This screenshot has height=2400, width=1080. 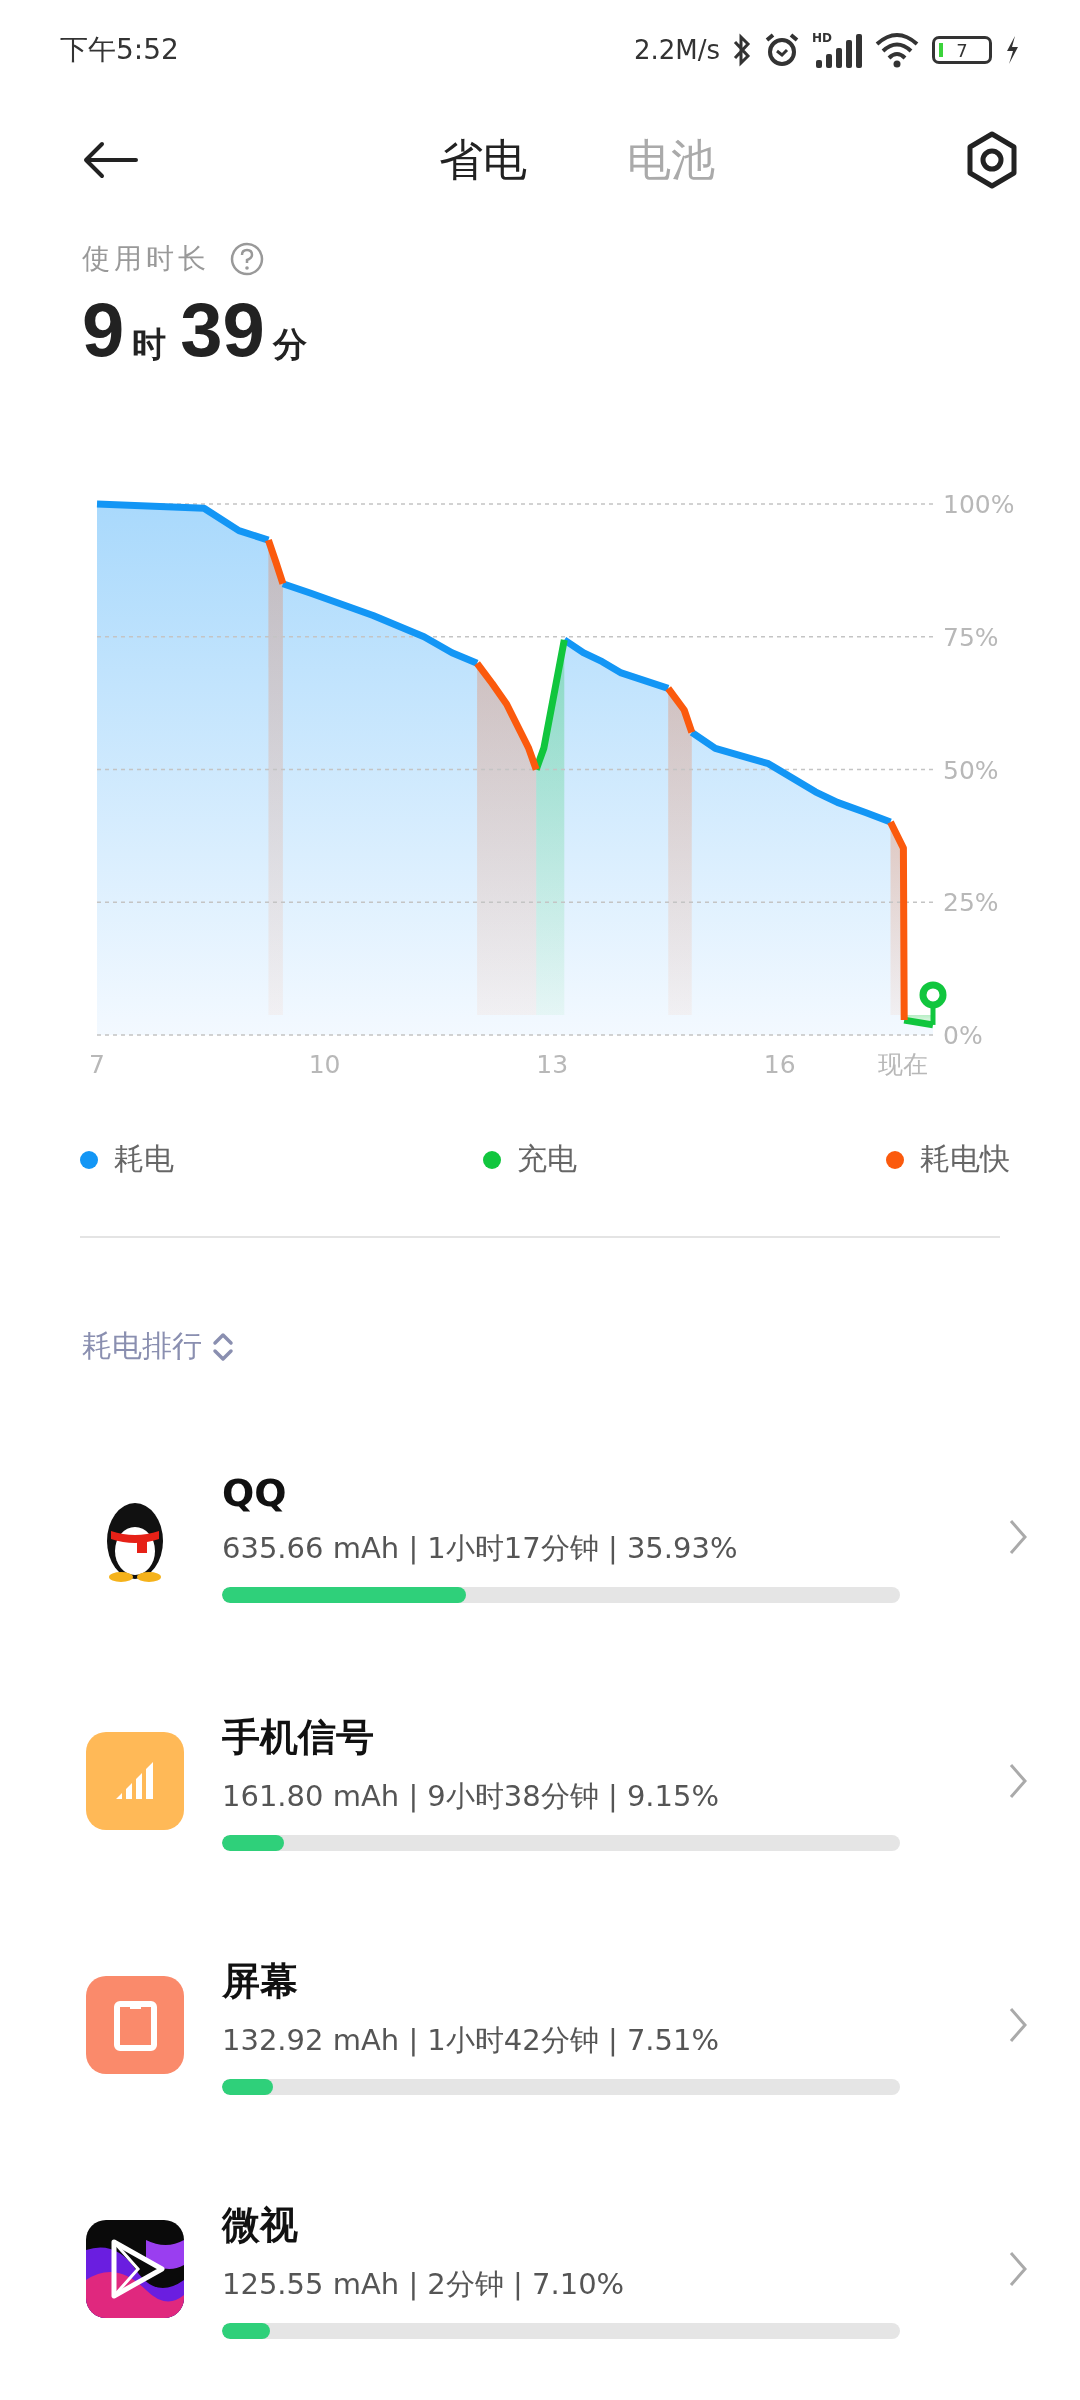 What do you see at coordinates (480, 1548) in the screenshot?
I see `usage-detail: 635.66 mAh | 1小时17分钟 | 35.93%` at bounding box center [480, 1548].